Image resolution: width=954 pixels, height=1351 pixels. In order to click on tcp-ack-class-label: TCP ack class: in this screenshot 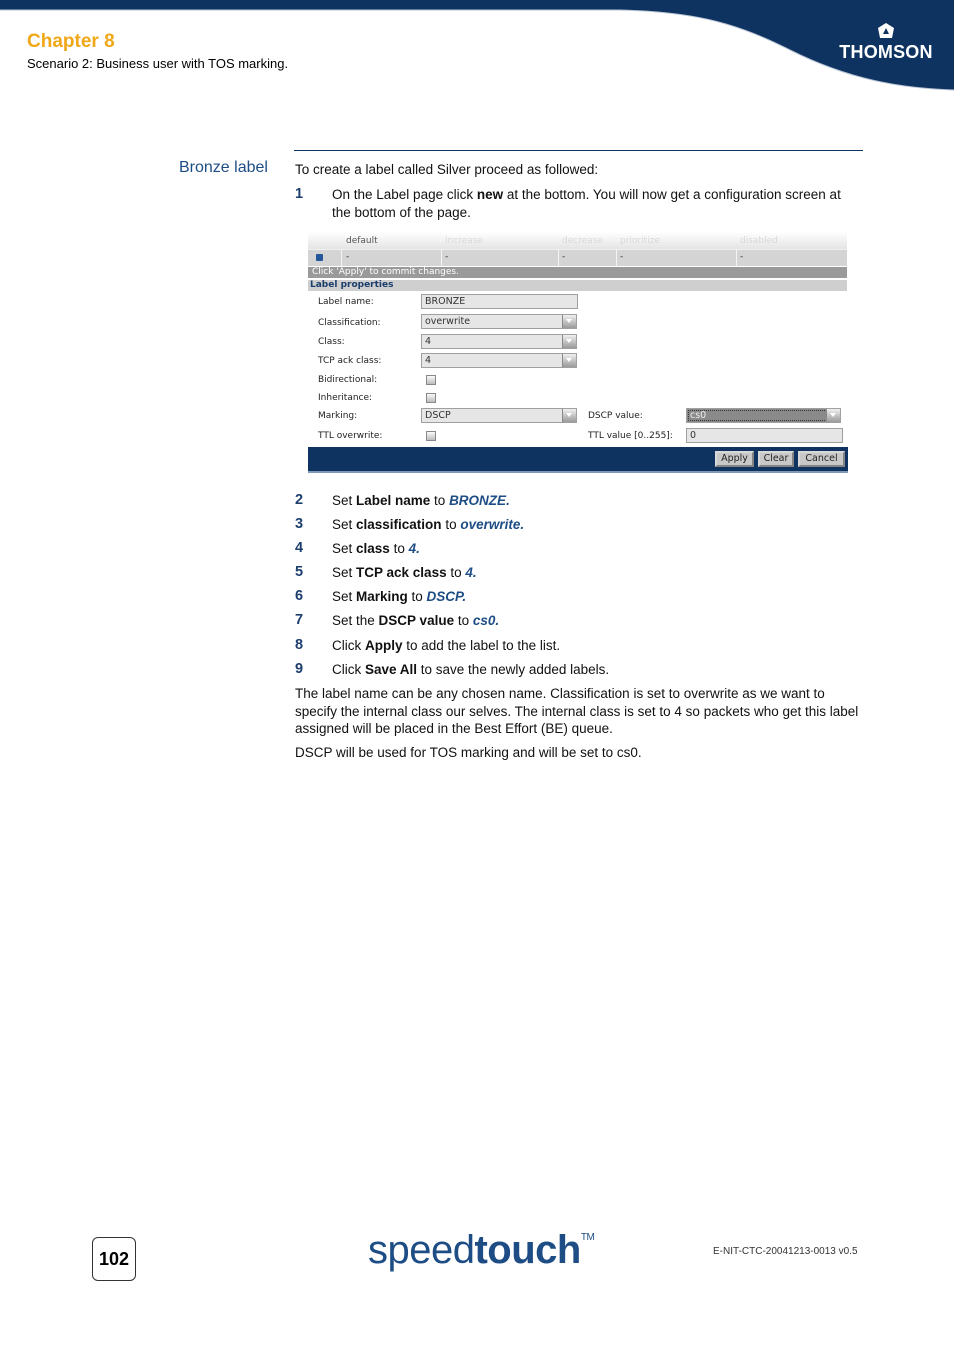, I will do `click(350, 361)`.